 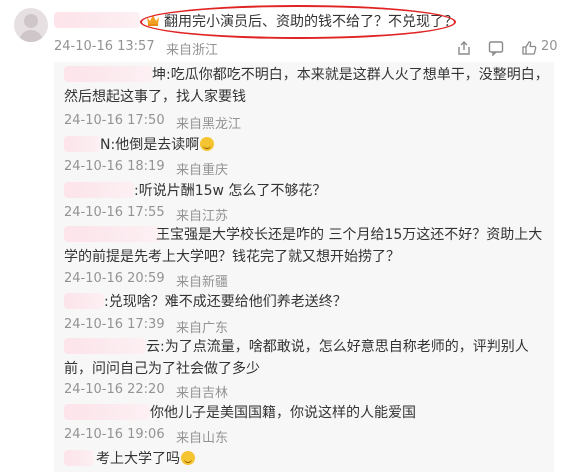 I want to click on reply-time: 24-10-16 17:39, so click(x=114, y=324).